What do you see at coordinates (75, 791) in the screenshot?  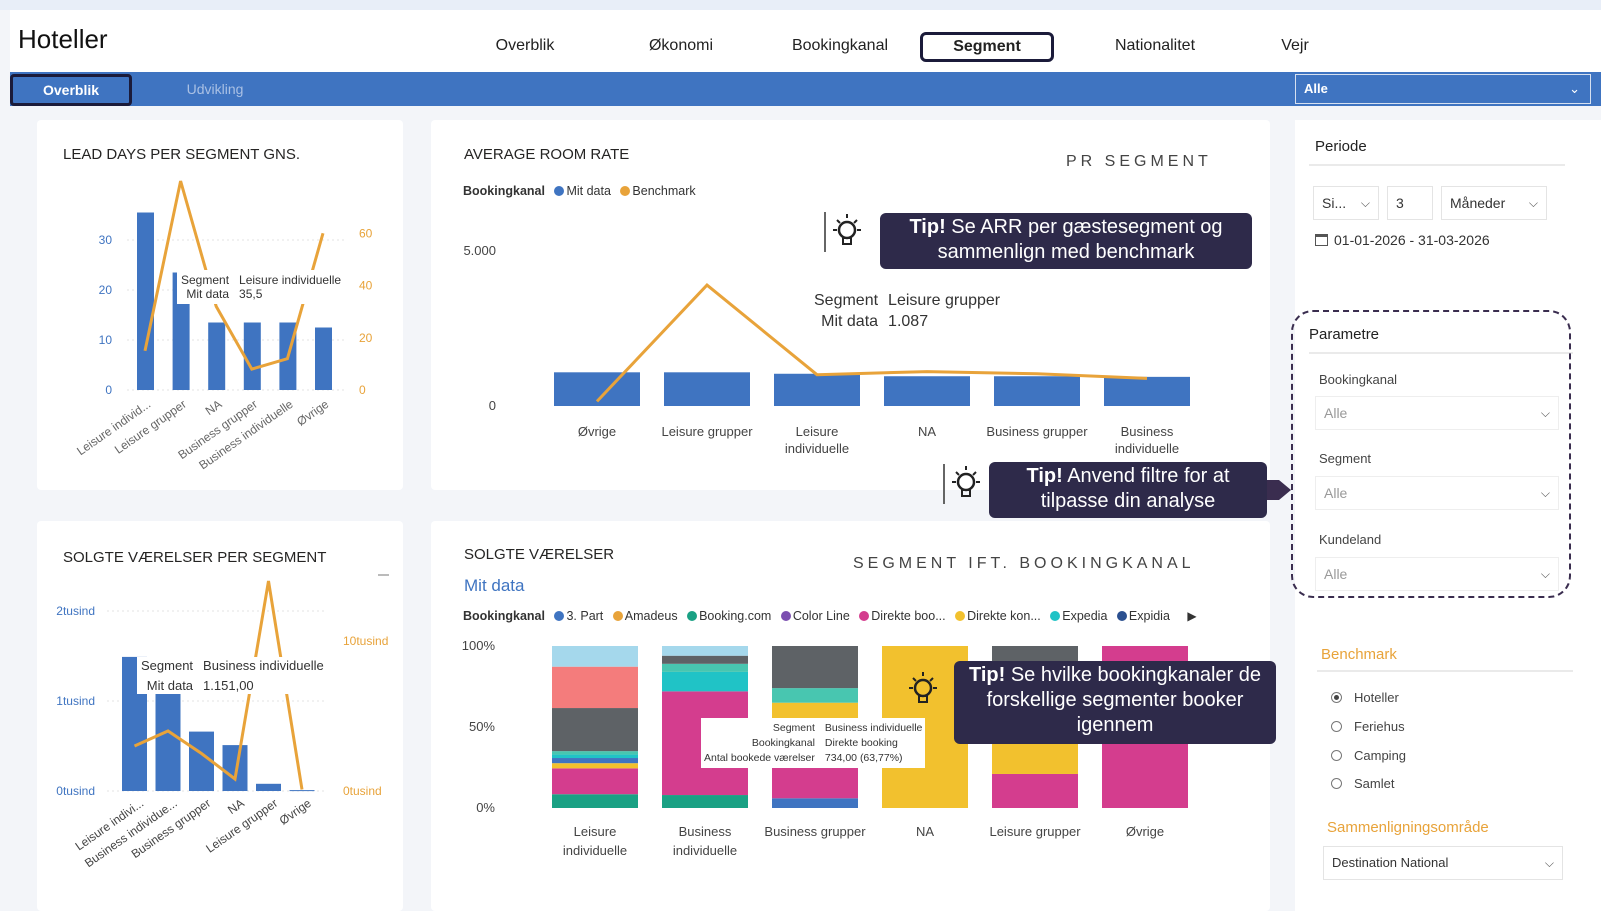 I see `y-tick-label: 0tusind` at bounding box center [75, 791].